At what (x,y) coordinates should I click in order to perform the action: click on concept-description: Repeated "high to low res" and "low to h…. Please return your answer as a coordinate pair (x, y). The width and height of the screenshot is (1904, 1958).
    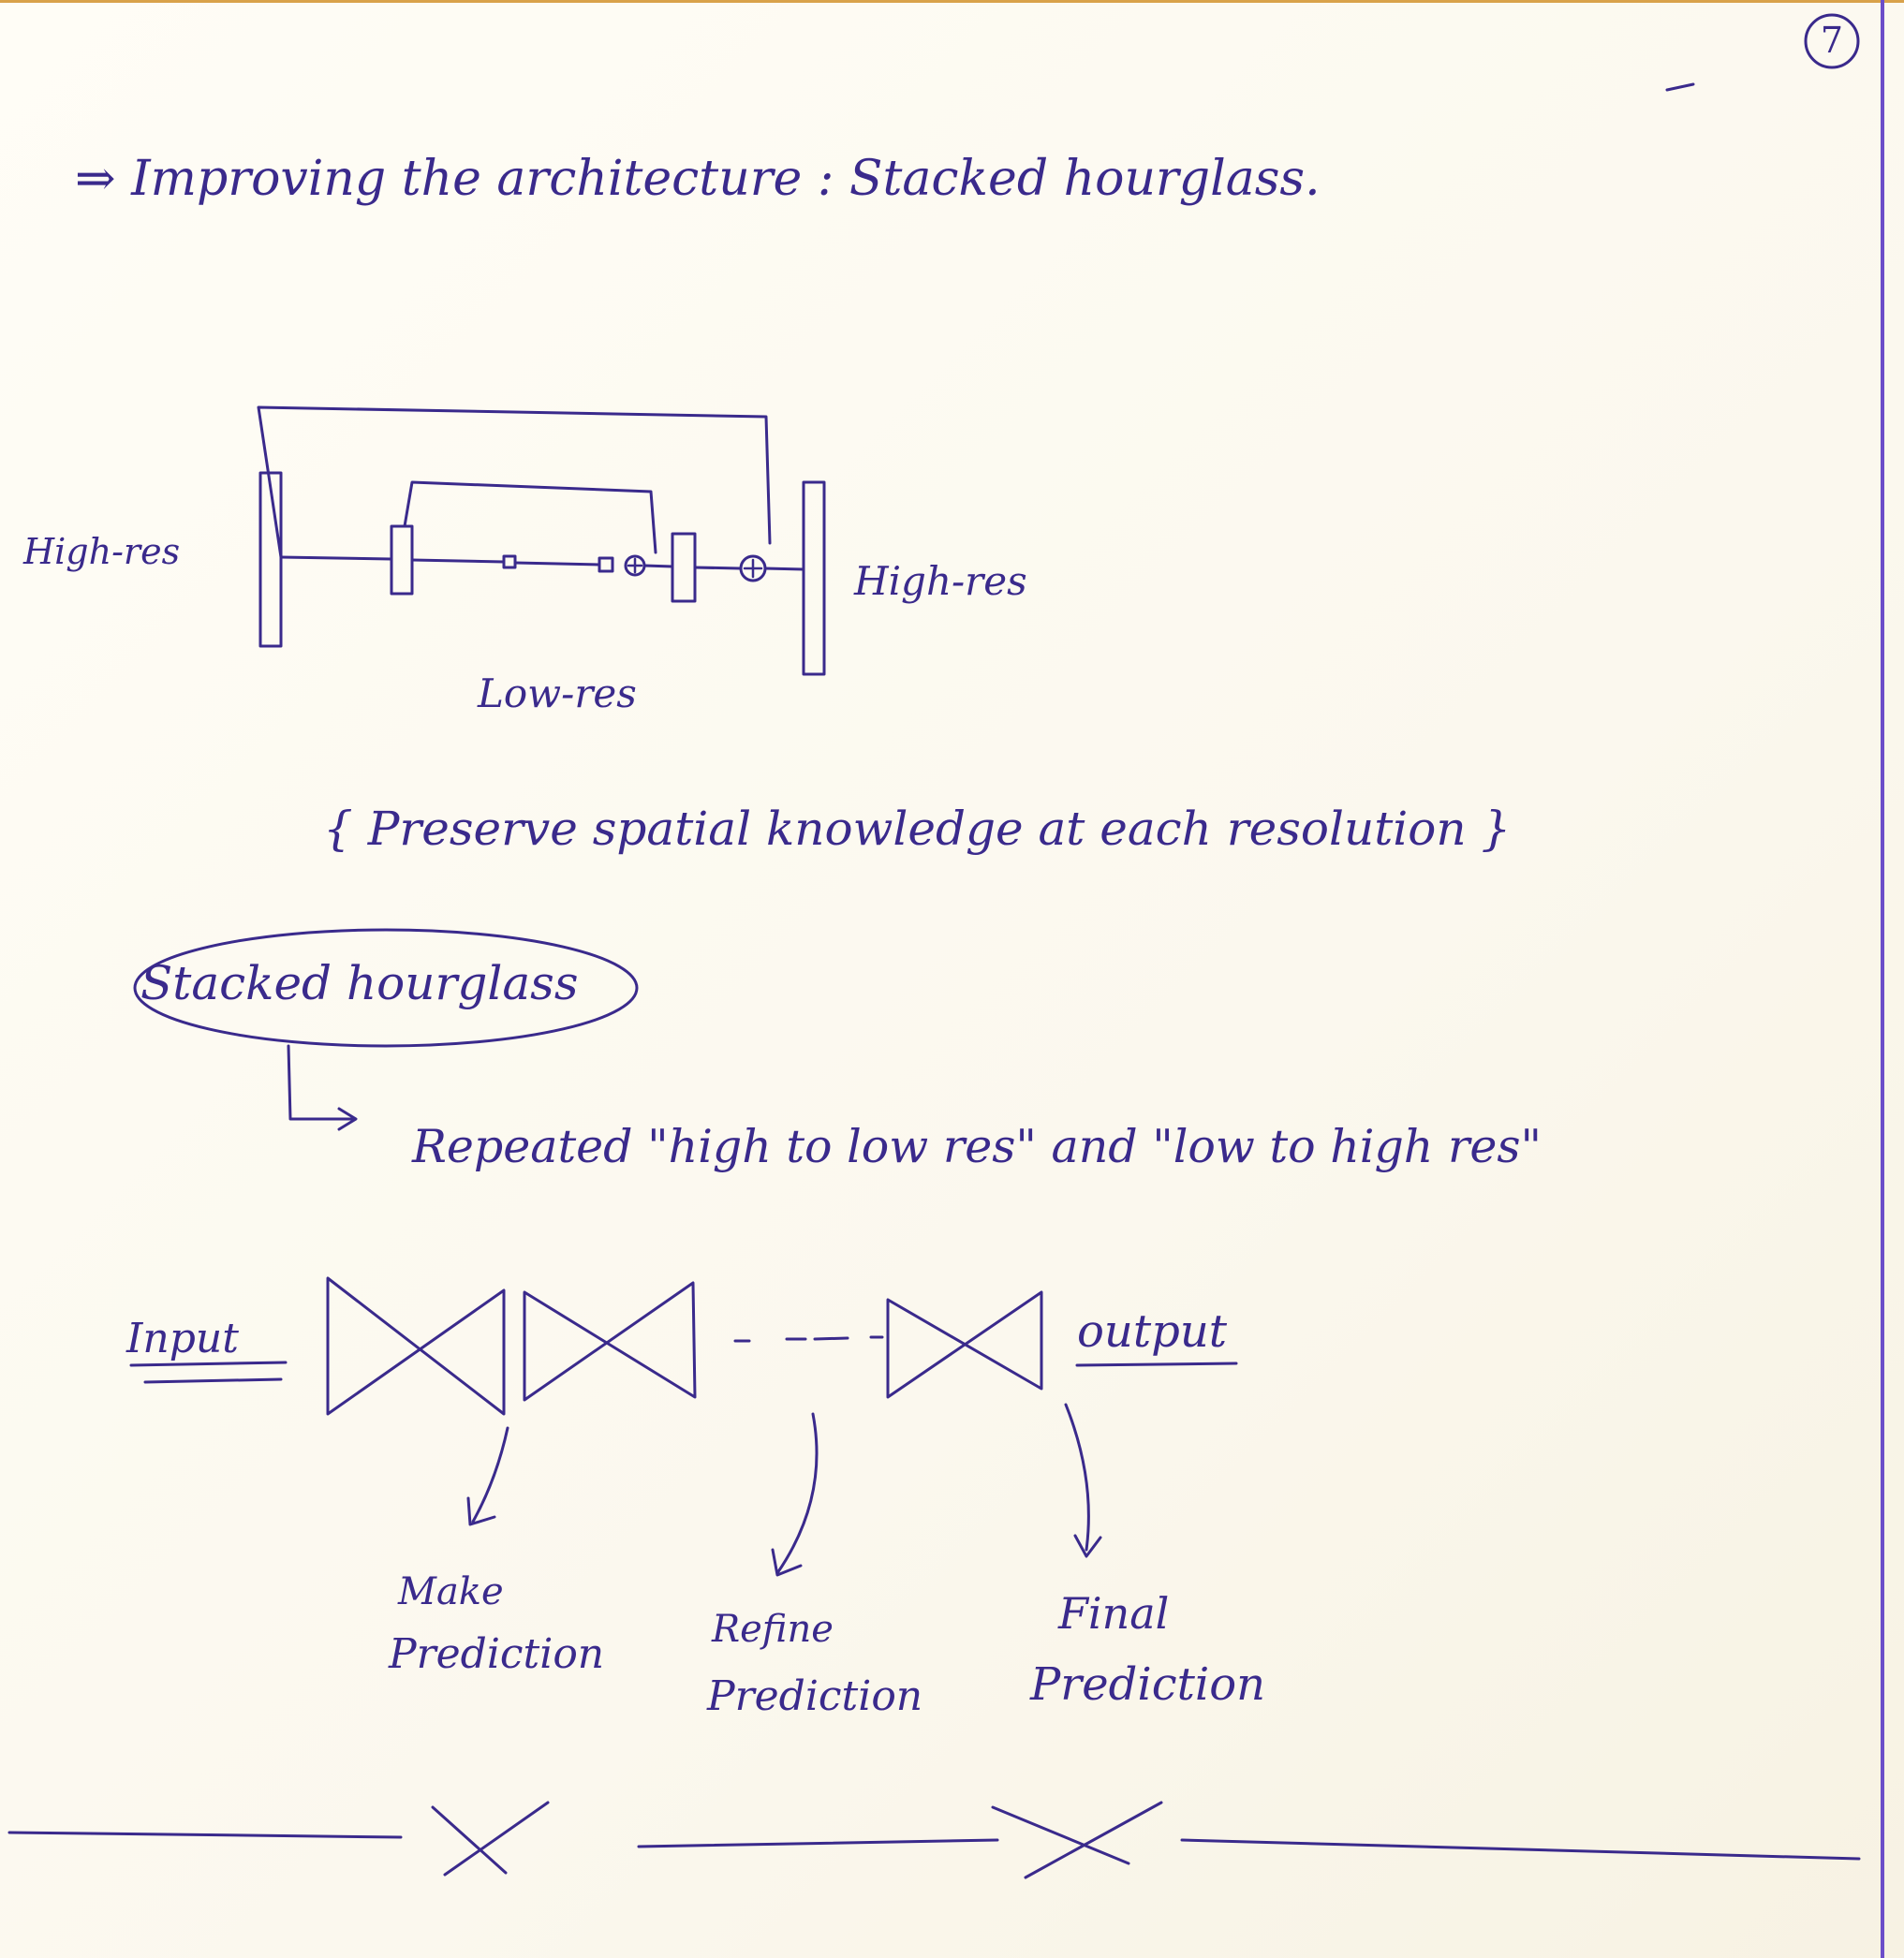
    Looking at the image, I should click on (977, 1146).